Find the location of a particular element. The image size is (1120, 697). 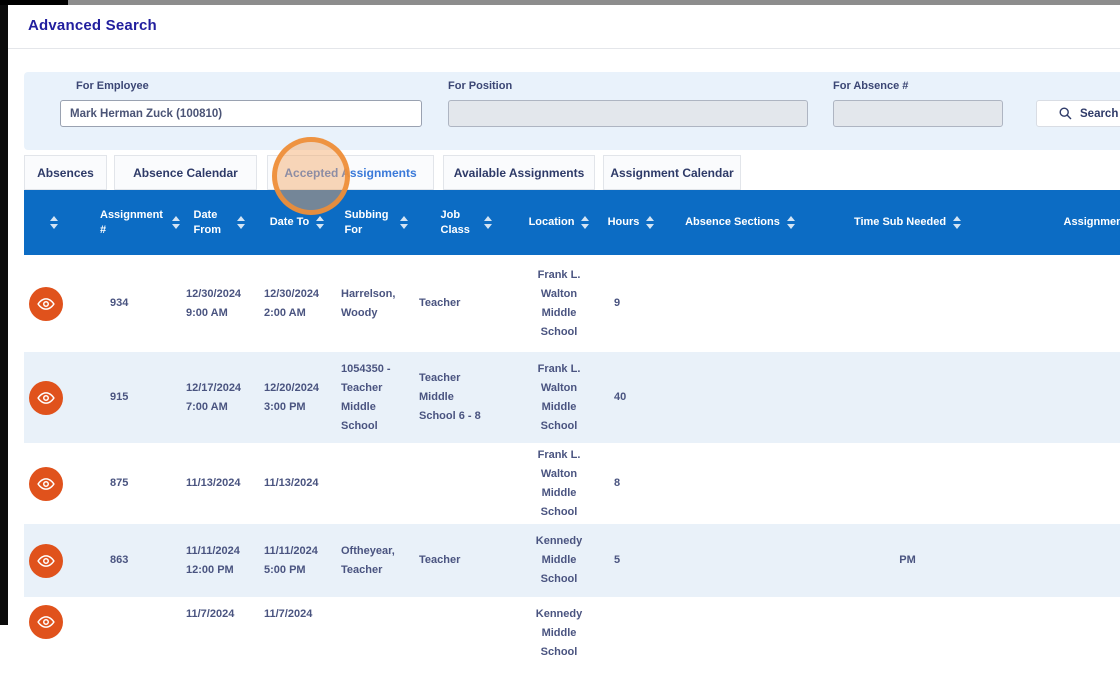

for-absence-label: For Absence # is located at coordinates (871, 86).